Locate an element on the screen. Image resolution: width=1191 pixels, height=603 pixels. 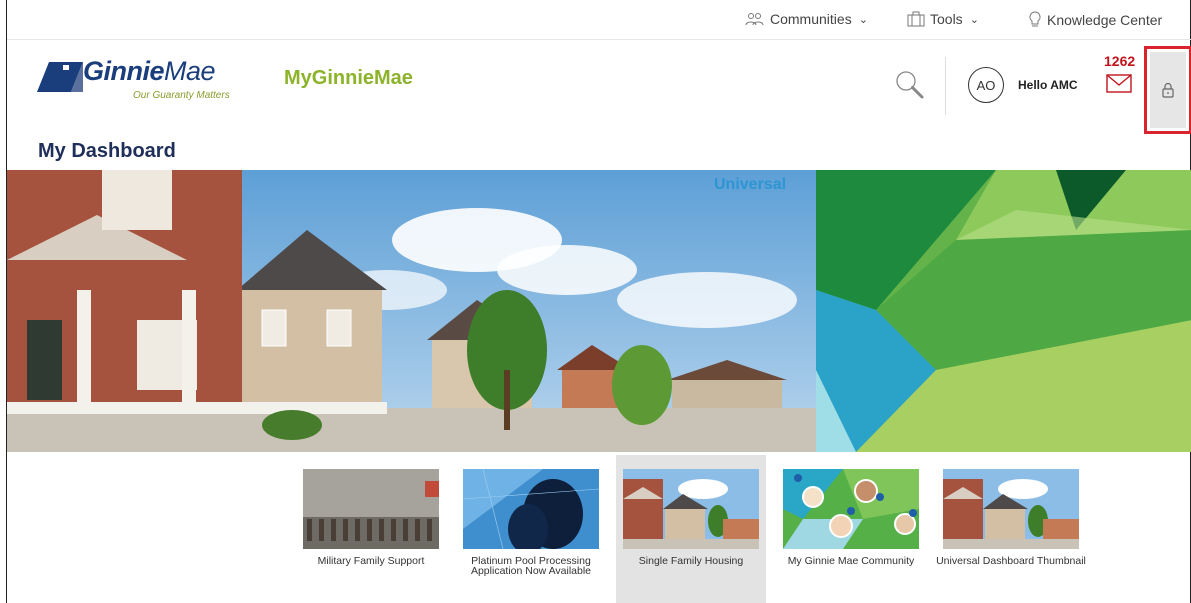
lock-icon is located at coordinates (1168, 90).